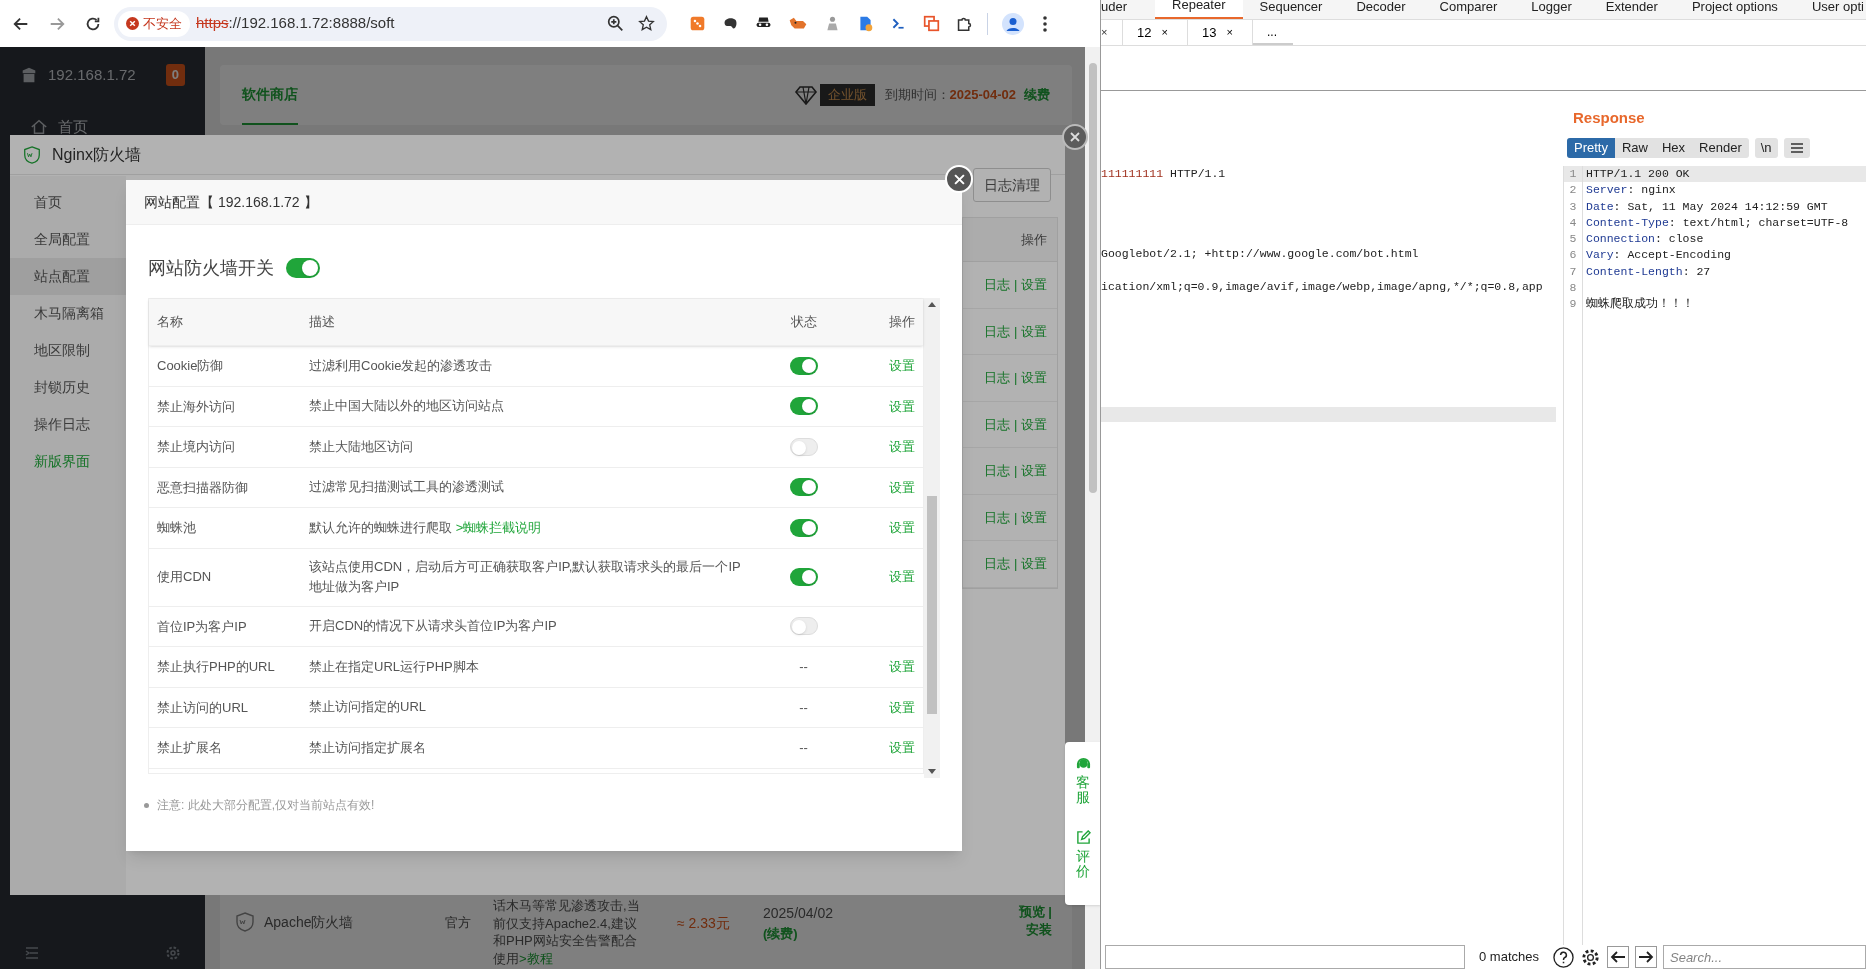  What do you see at coordinates (68, 461) in the screenshot?
I see `menu-item: 新版界面` at bounding box center [68, 461].